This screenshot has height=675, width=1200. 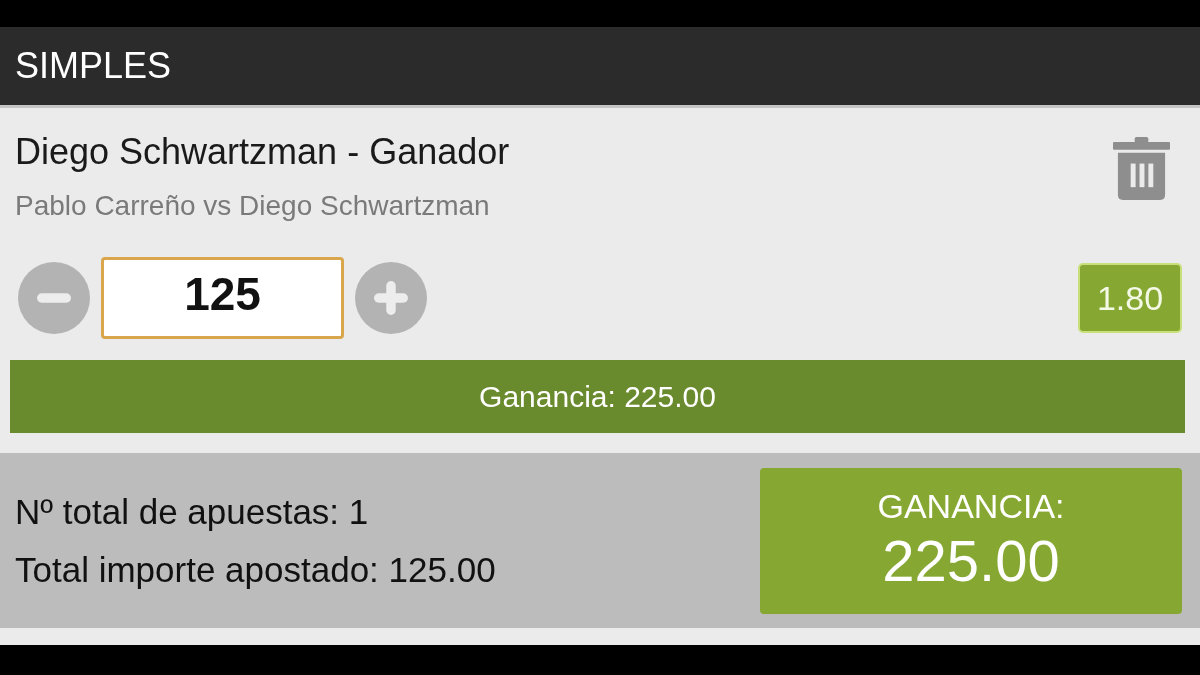 I want to click on payout-value: 225.00, so click(x=971, y=560).